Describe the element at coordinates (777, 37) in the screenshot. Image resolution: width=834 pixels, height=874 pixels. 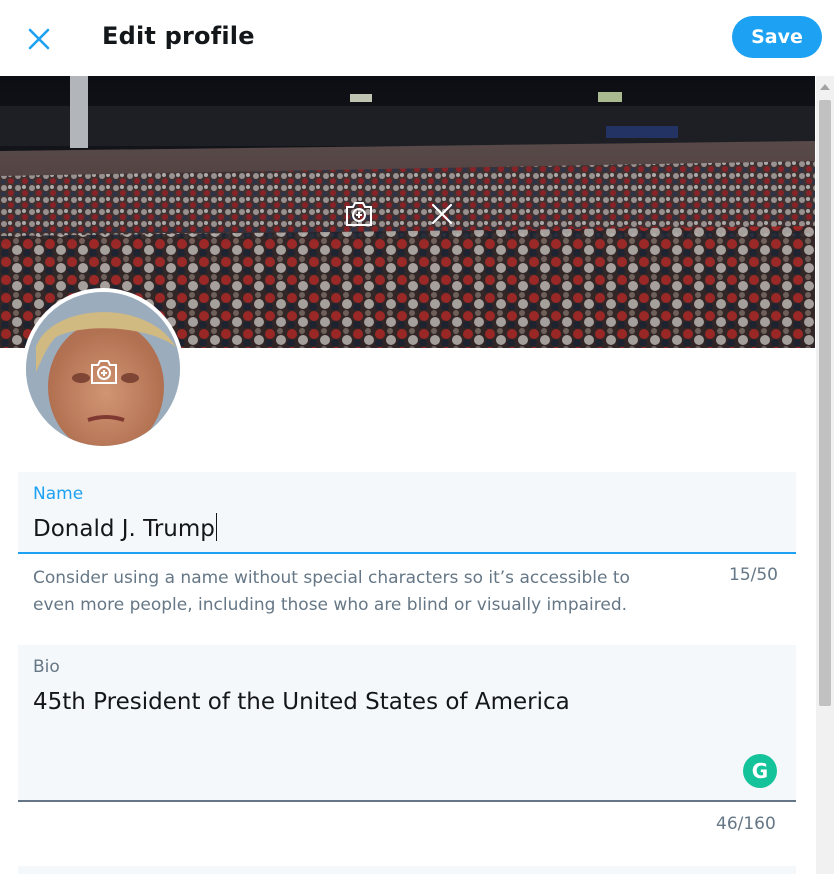
I see `save-button: Save` at that location.